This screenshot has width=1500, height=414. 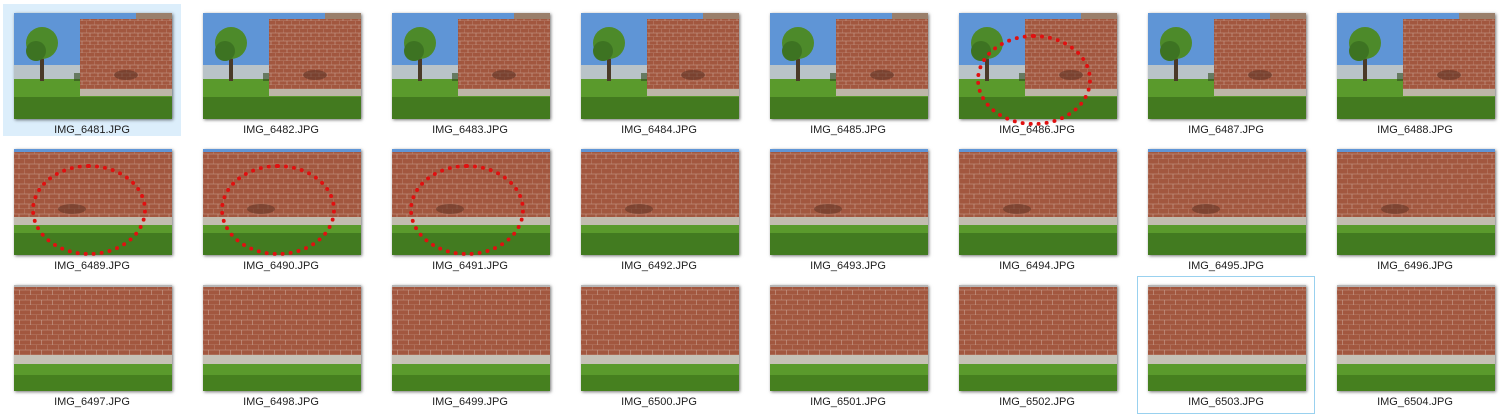 What do you see at coordinates (1037, 402) in the screenshot?
I see `file-name-label: IMG_6502.JPG` at bounding box center [1037, 402].